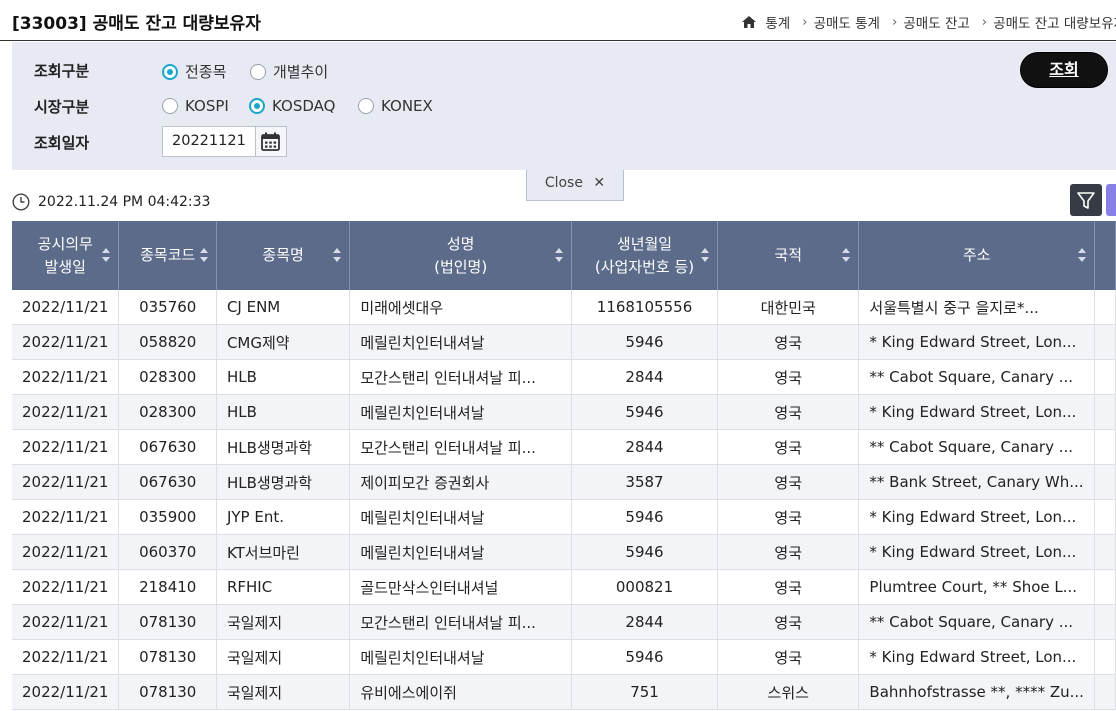  What do you see at coordinates (289, 71) in the screenshot?
I see `radio-individual-trend: 개별추이` at bounding box center [289, 71].